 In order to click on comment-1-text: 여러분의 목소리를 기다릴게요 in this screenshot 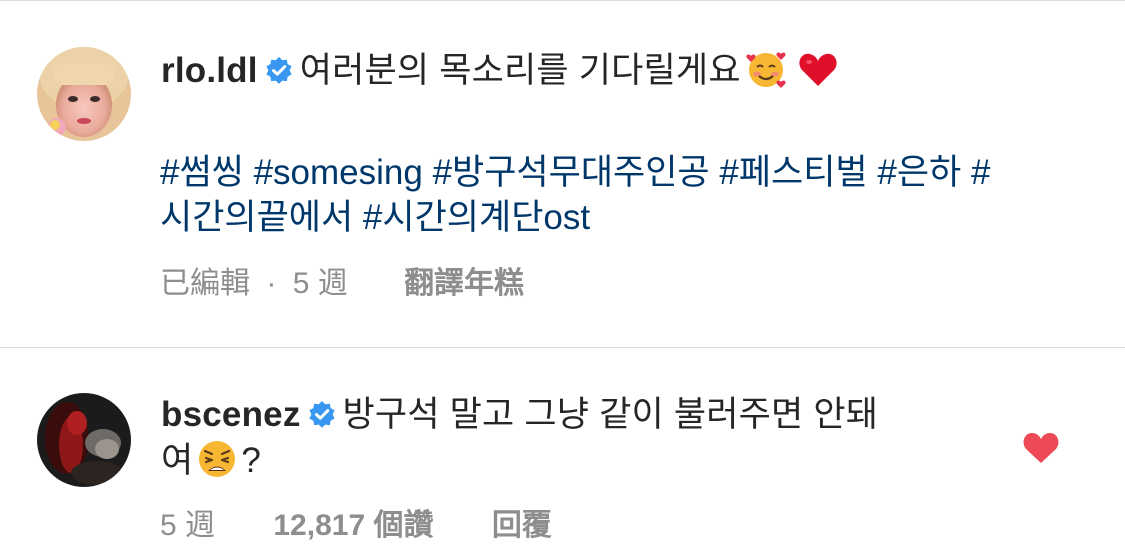, I will do `click(520, 70)`.